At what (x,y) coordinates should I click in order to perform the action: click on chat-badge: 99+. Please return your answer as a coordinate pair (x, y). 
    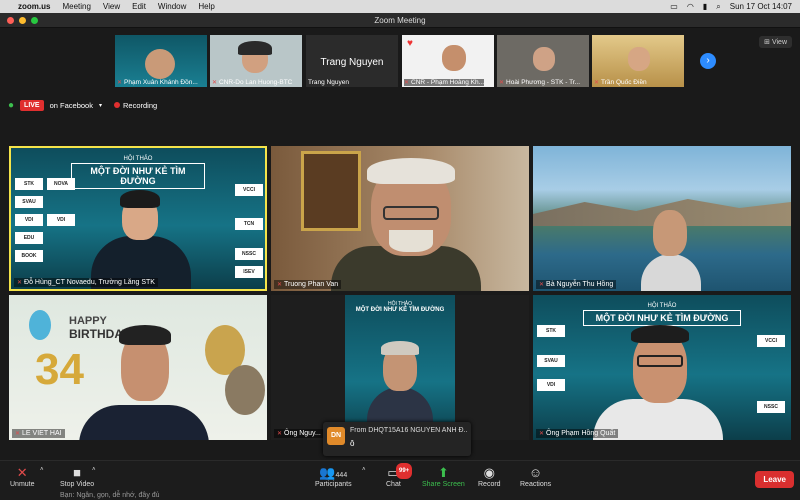
    Looking at the image, I should click on (404, 471).